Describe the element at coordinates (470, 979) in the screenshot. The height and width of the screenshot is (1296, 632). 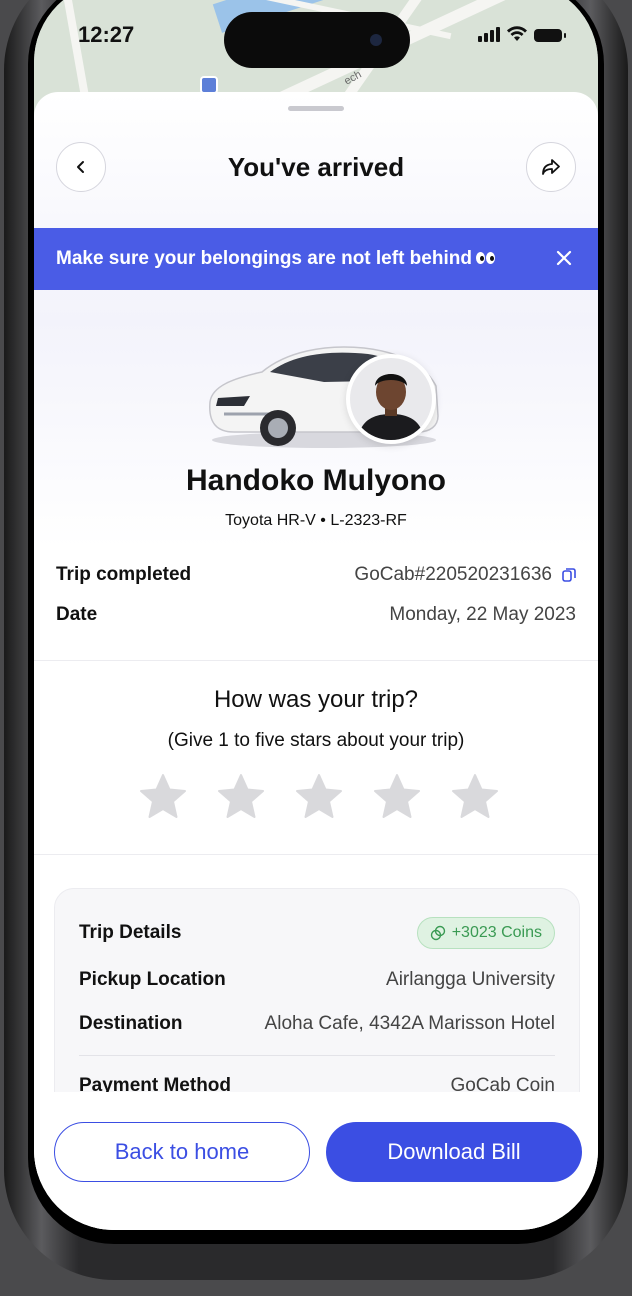
I see `pickup-value: Airlangga University` at that location.